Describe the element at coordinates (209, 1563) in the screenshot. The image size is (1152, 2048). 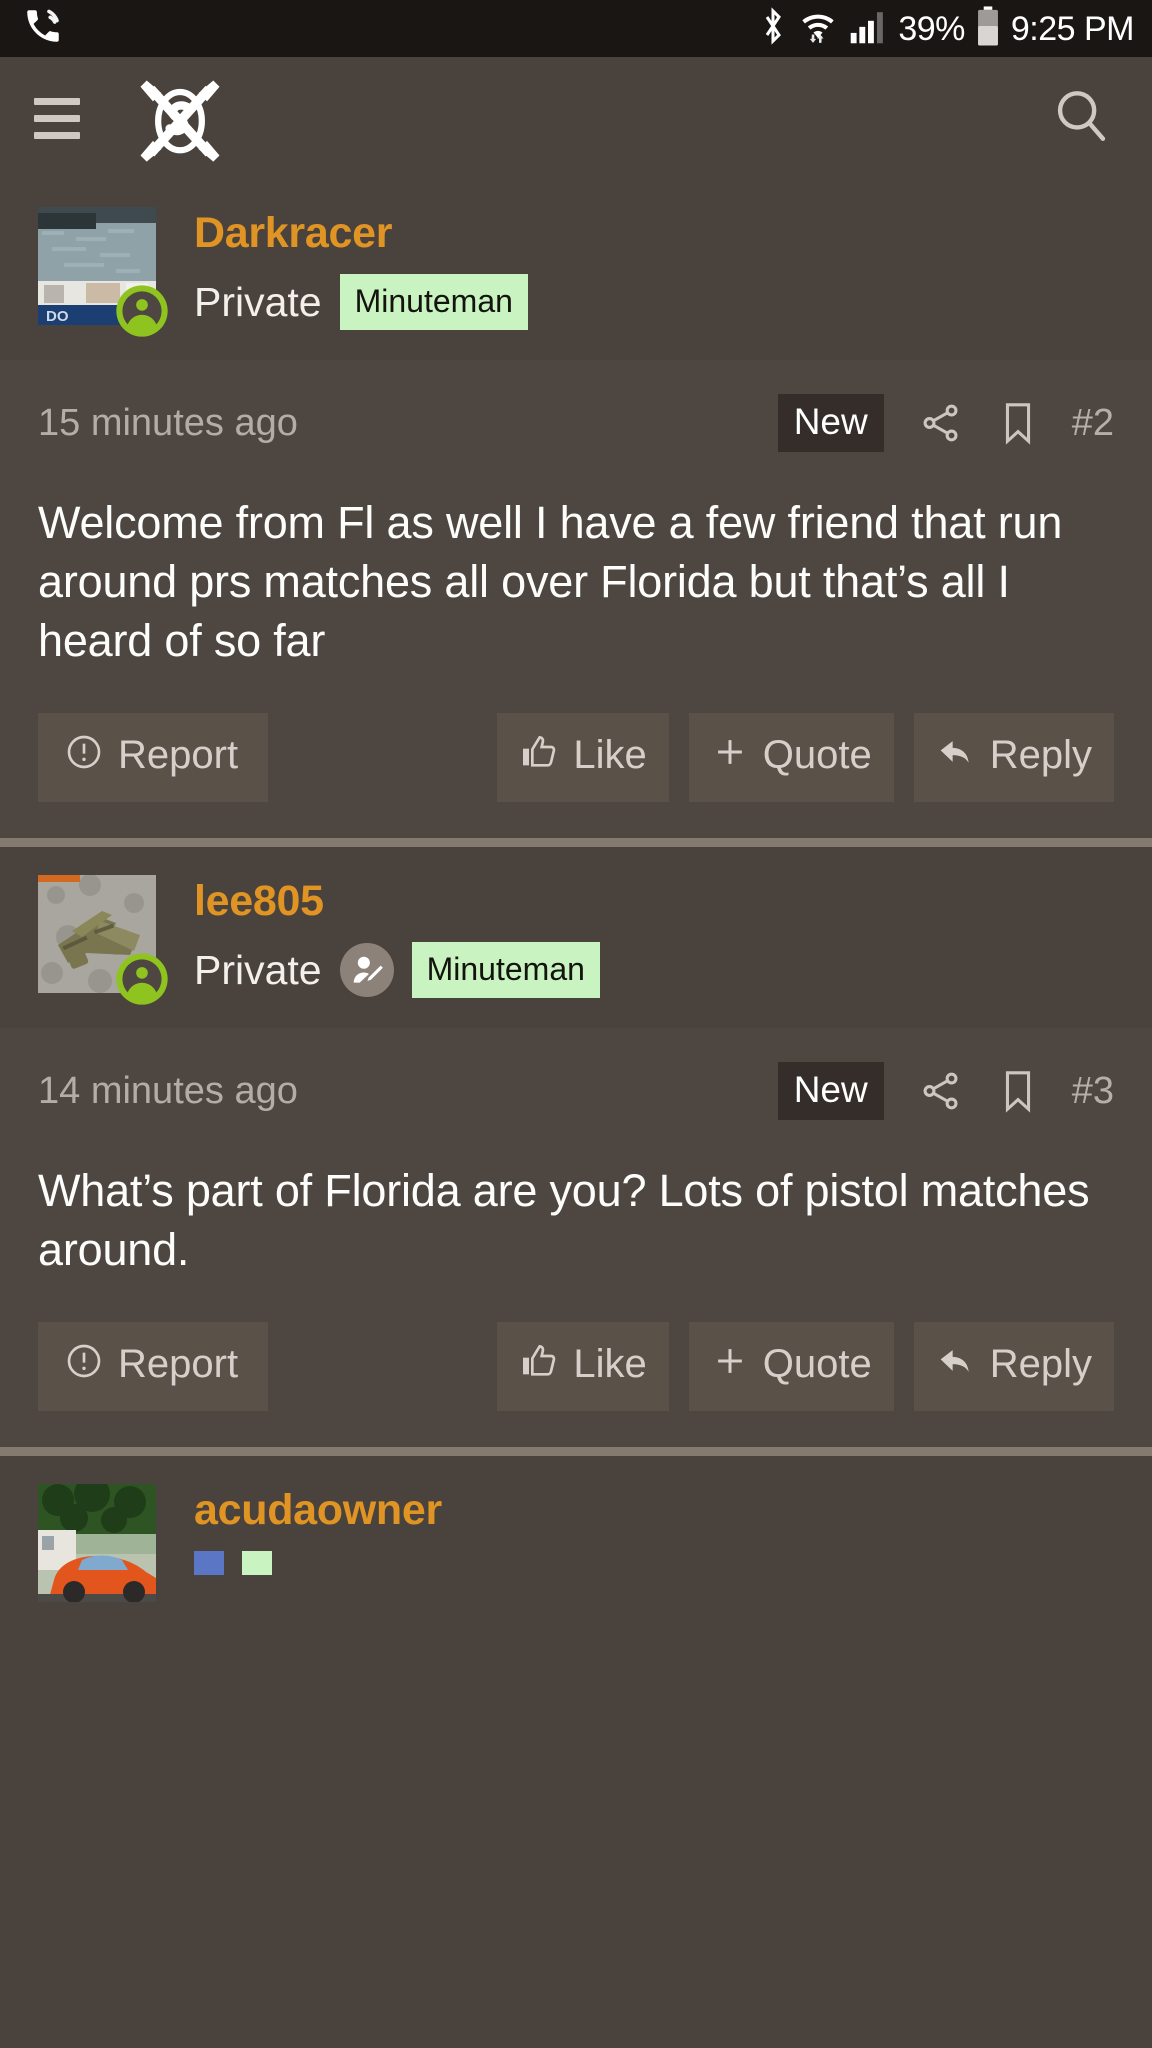
I see `author-staff-badge` at that location.